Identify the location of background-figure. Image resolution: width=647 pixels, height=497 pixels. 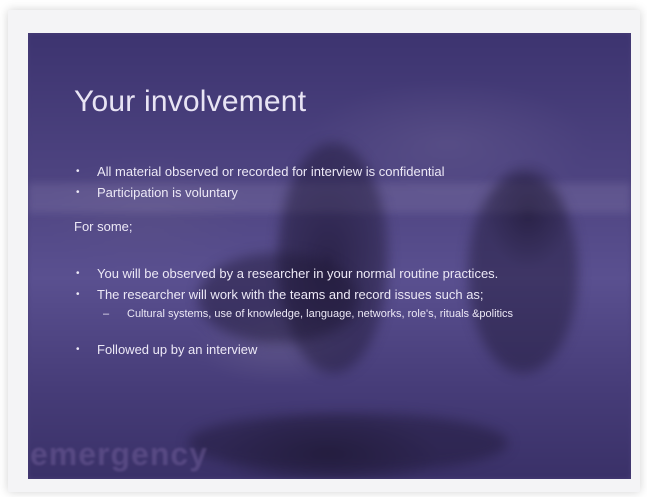
(348, 443).